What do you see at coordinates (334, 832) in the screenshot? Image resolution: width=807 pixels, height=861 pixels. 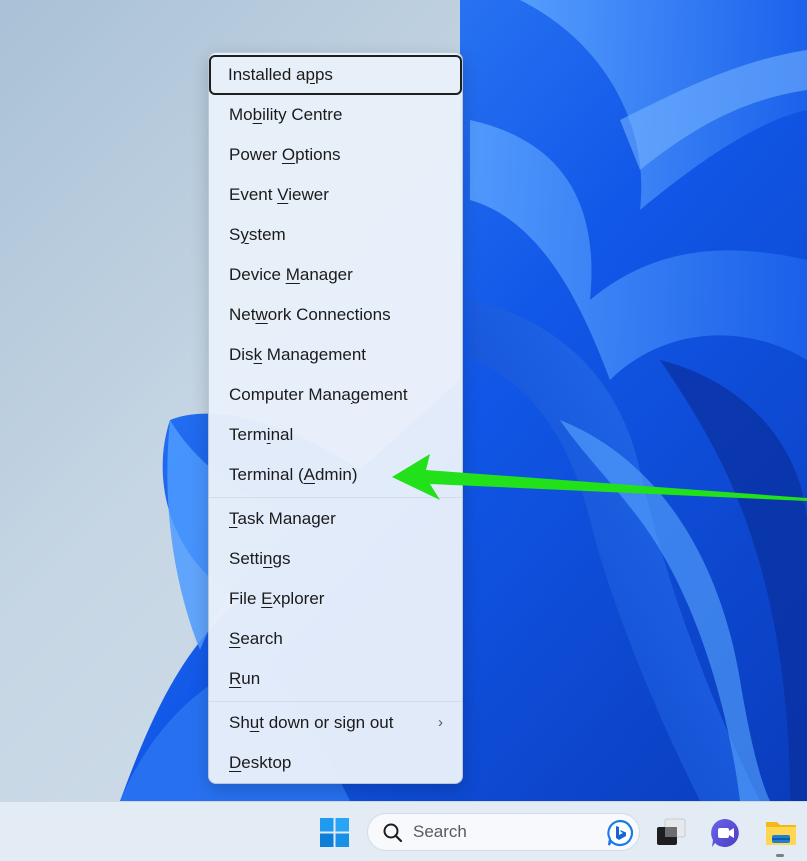 I see `start-icon` at bounding box center [334, 832].